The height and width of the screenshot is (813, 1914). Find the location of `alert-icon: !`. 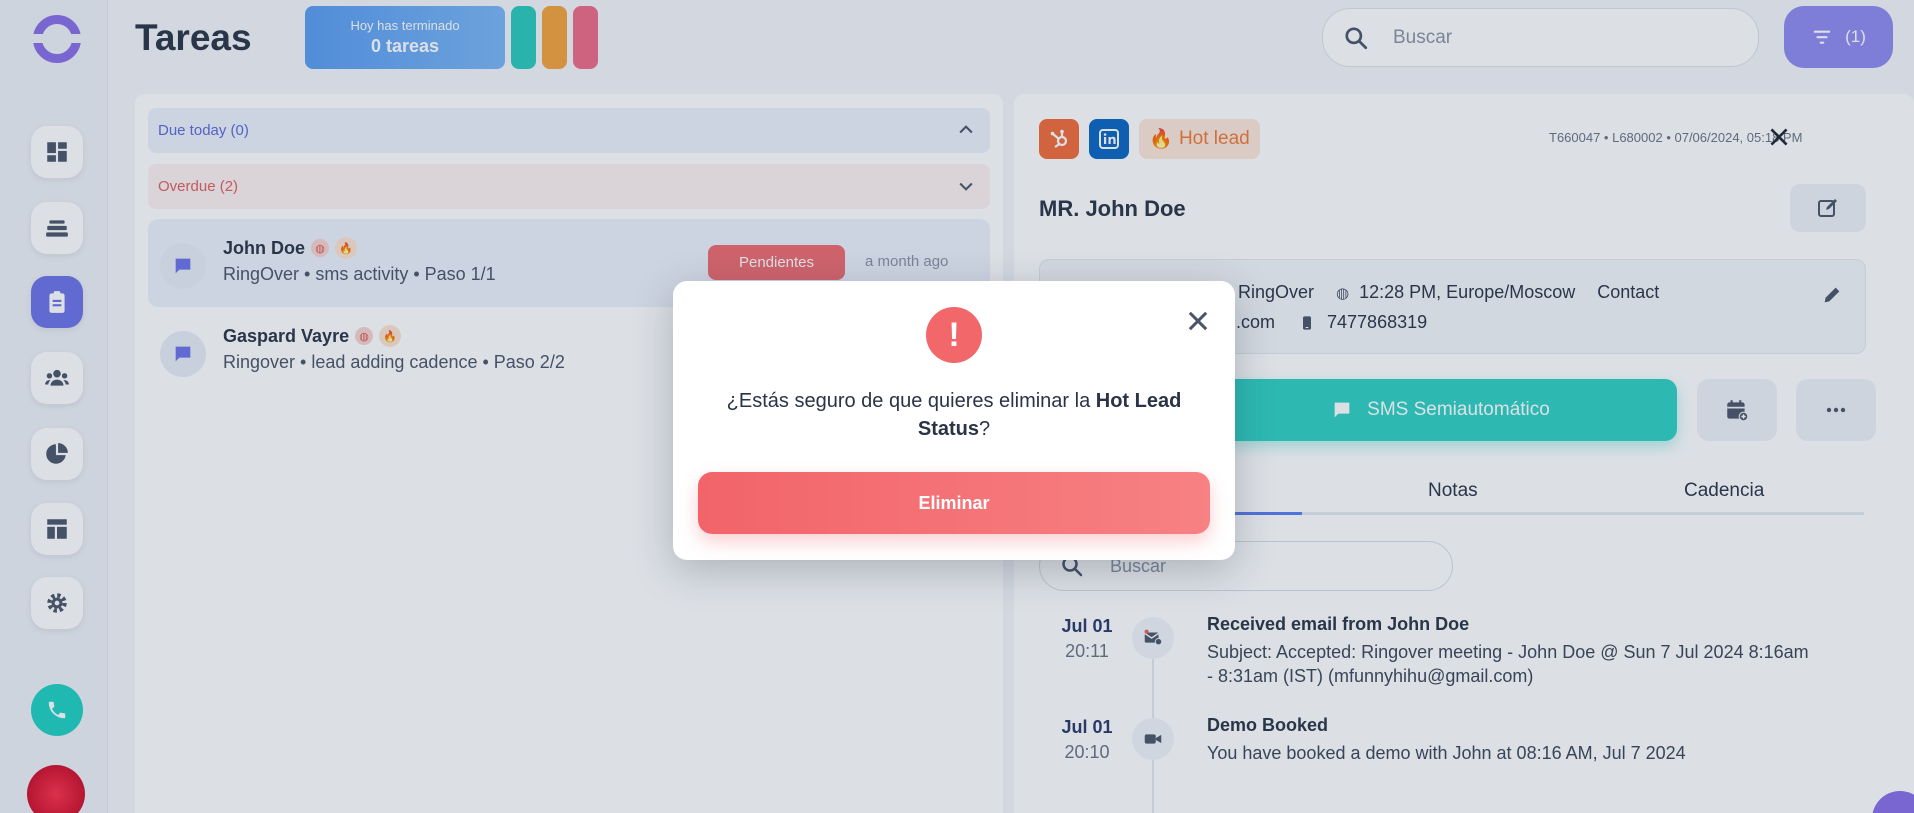

alert-icon: ! is located at coordinates (954, 335).